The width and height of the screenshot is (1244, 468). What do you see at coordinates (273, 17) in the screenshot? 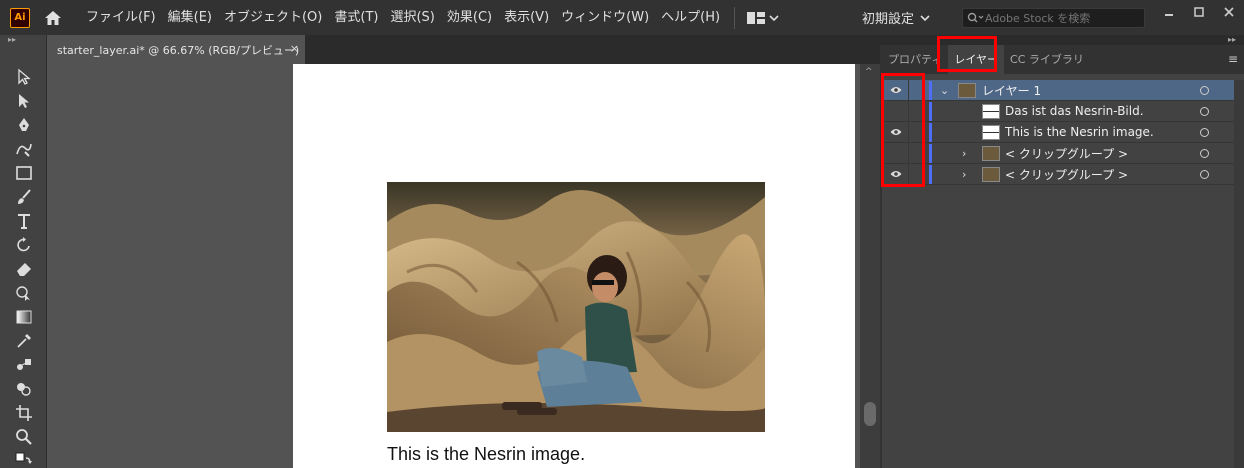
I see `menu-object: オブジェクト(O)` at bounding box center [273, 17].